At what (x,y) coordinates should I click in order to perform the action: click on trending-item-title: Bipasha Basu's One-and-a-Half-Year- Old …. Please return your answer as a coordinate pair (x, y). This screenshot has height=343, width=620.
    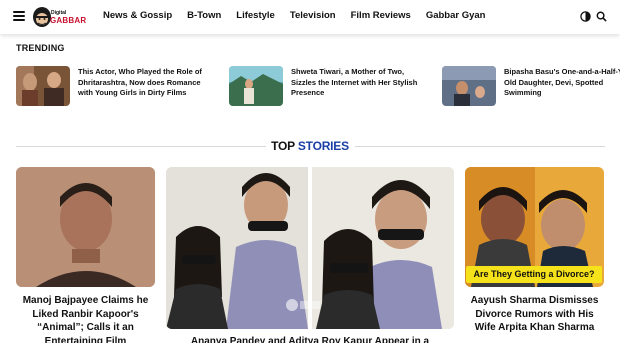
    Looking at the image, I should click on (562, 83).